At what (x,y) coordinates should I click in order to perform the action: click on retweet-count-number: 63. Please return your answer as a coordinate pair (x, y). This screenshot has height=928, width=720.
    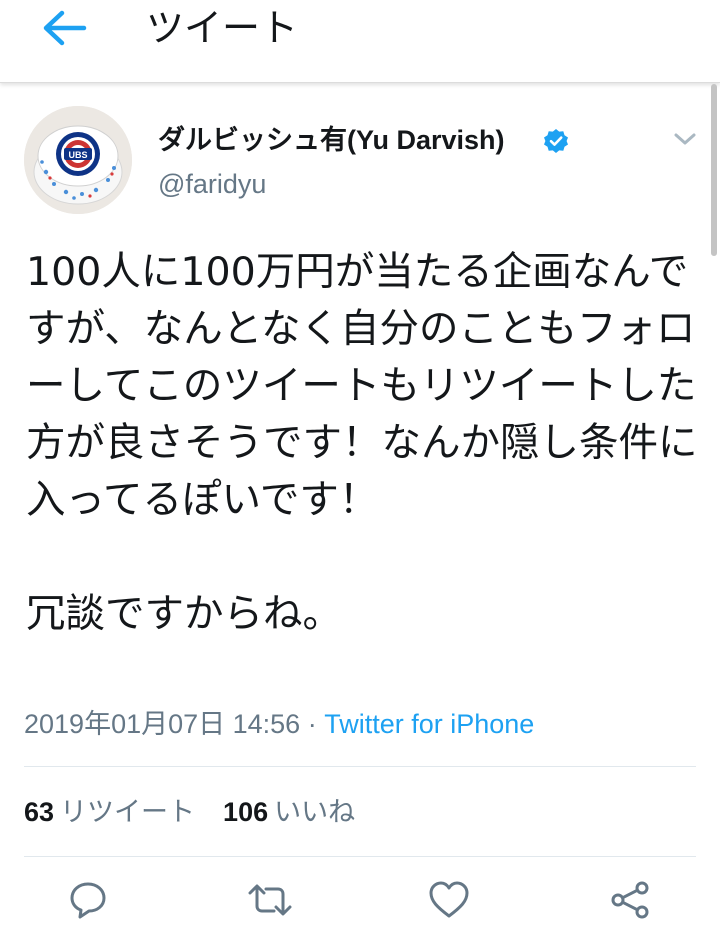
    Looking at the image, I should click on (39, 812).